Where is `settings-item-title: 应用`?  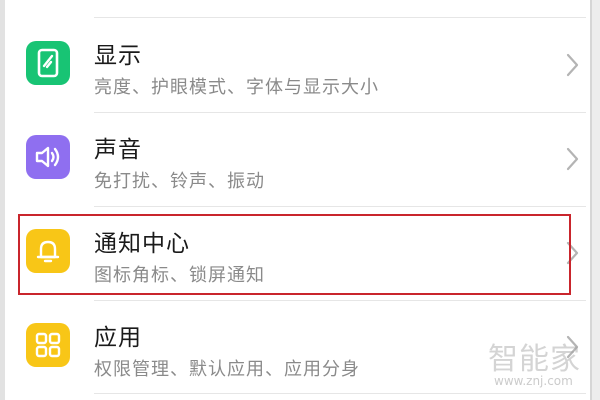 settings-item-title: 应用 is located at coordinates (118, 338).